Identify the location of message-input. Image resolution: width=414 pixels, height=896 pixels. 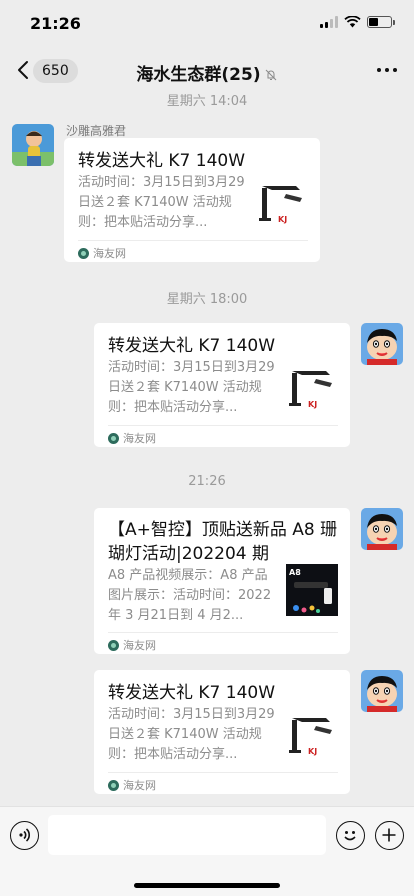
(187, 835).